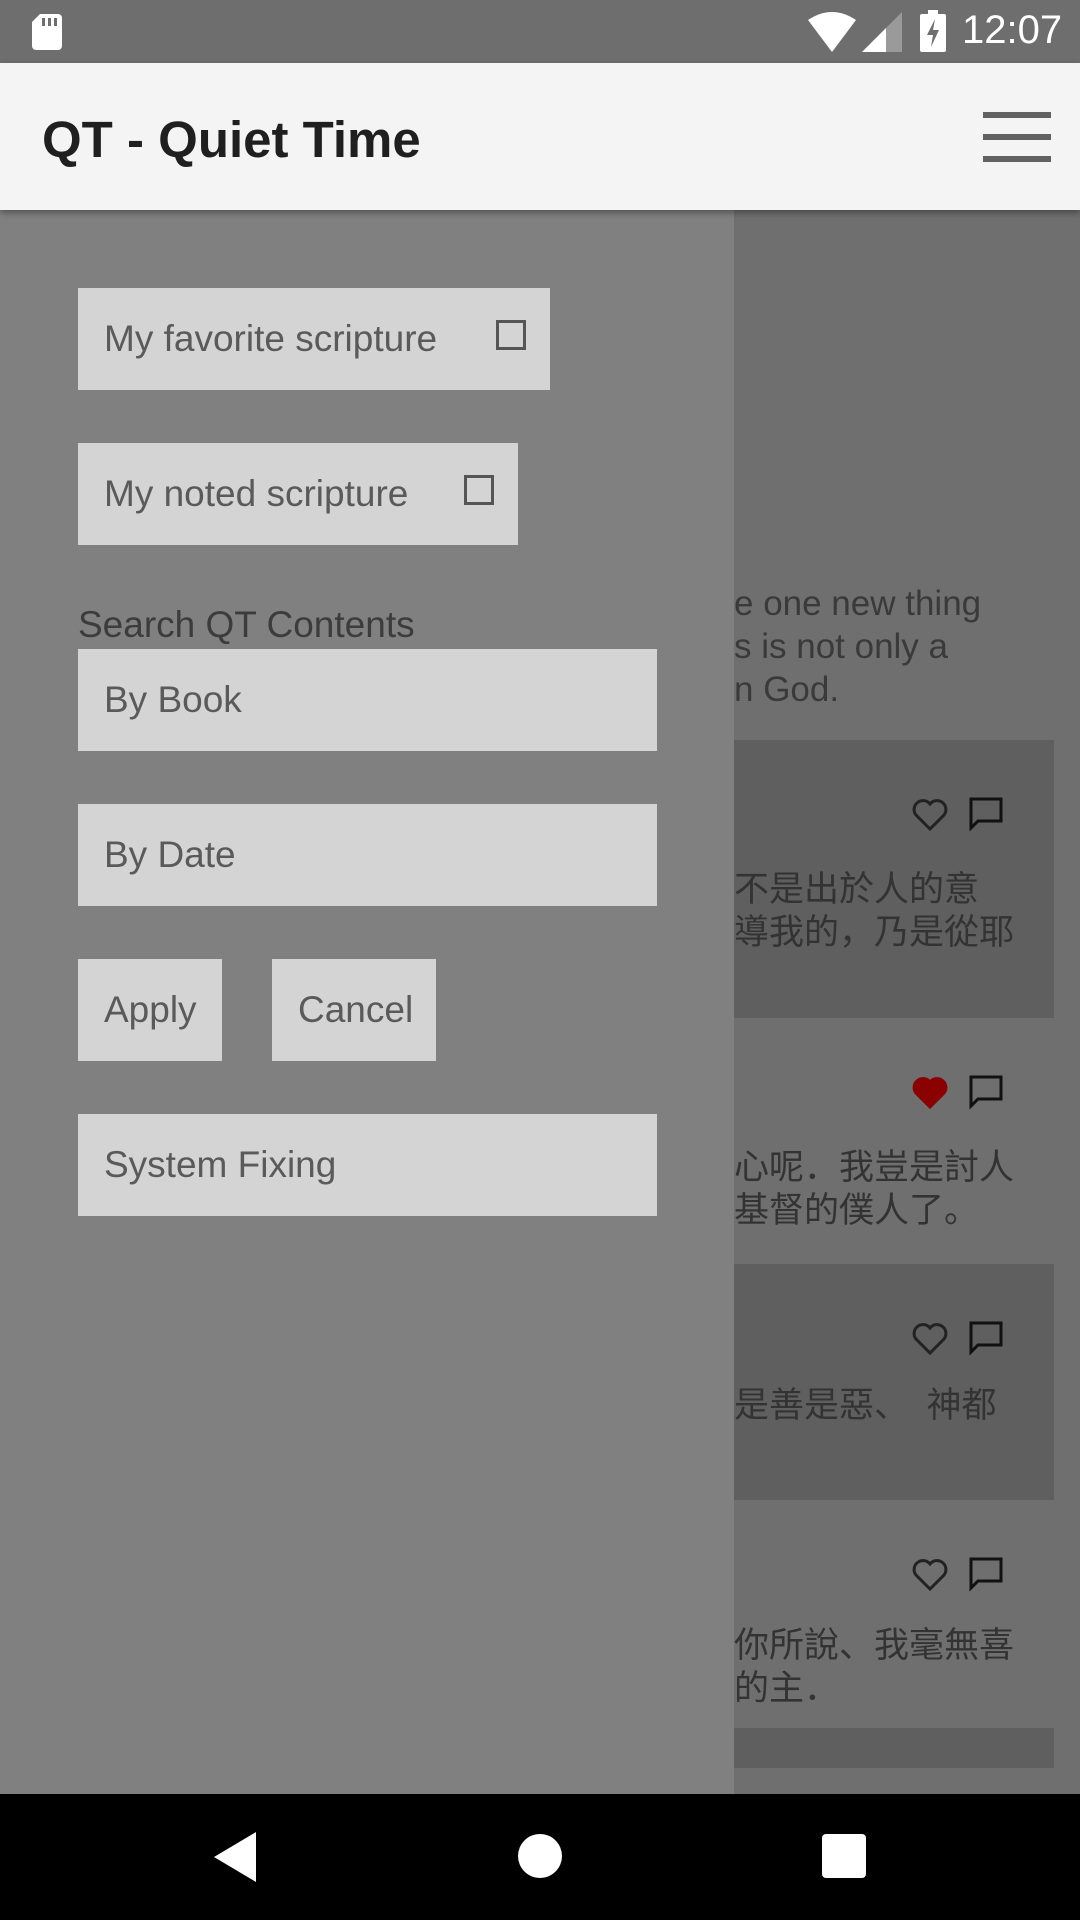  I want to click on scripture-card: 是善是惡、 神都, so click(894, 1382).